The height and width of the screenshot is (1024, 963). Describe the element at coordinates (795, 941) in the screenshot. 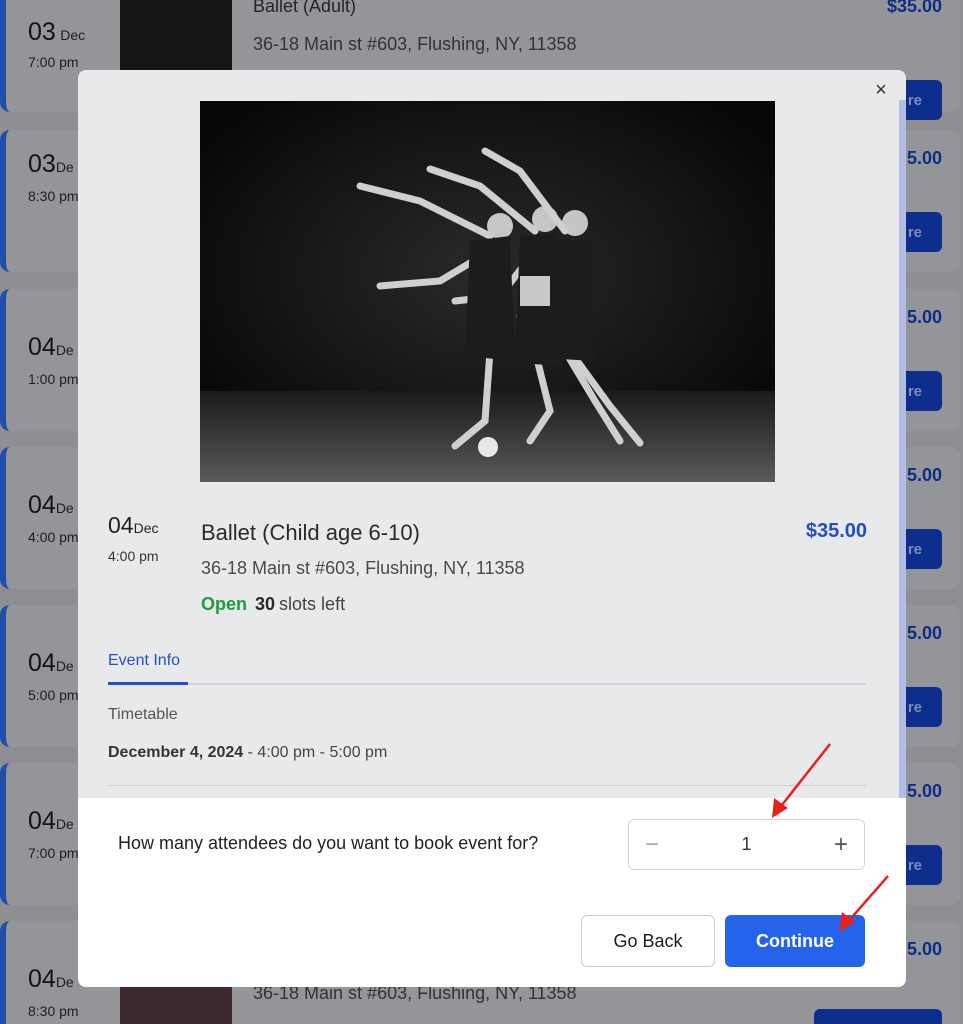

I see `continue-button: Continue` at that location.